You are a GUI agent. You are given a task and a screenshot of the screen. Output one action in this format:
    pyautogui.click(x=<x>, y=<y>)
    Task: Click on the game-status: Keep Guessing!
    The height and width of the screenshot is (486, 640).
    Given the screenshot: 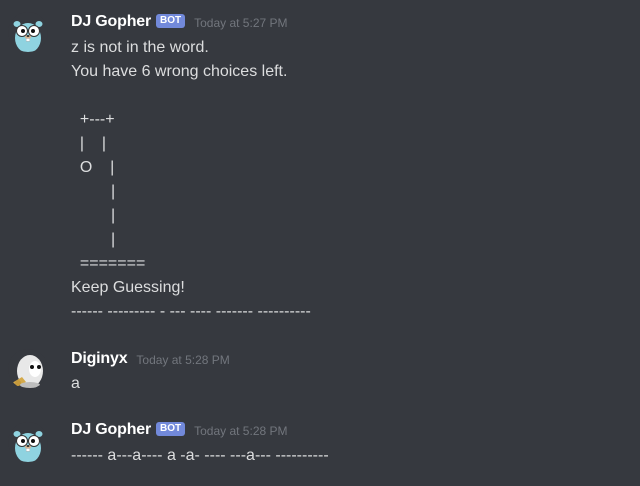 What is the action you would take?
    pyautogui.click(x=128, y=287)
    